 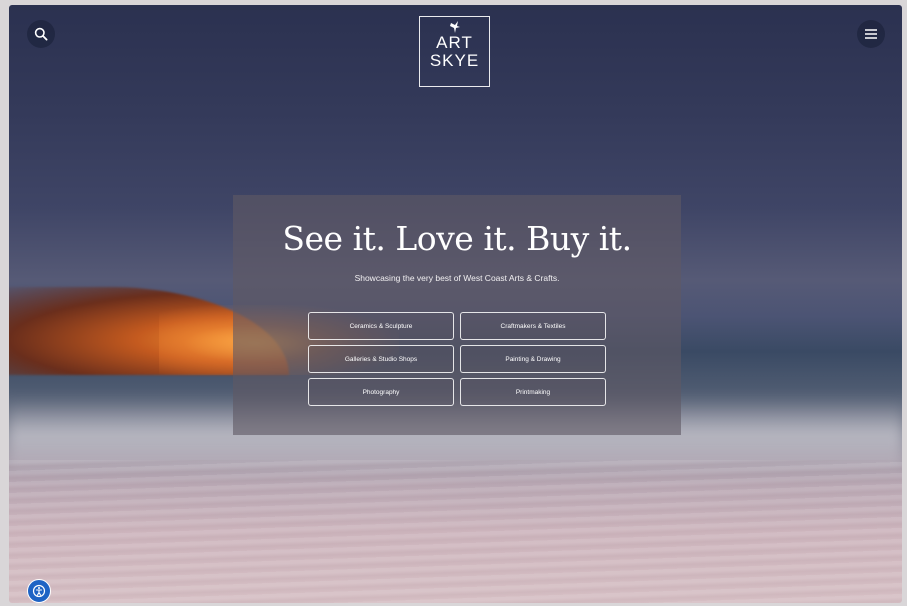 I want to click on bird-icon, so click(x=454, y=27).